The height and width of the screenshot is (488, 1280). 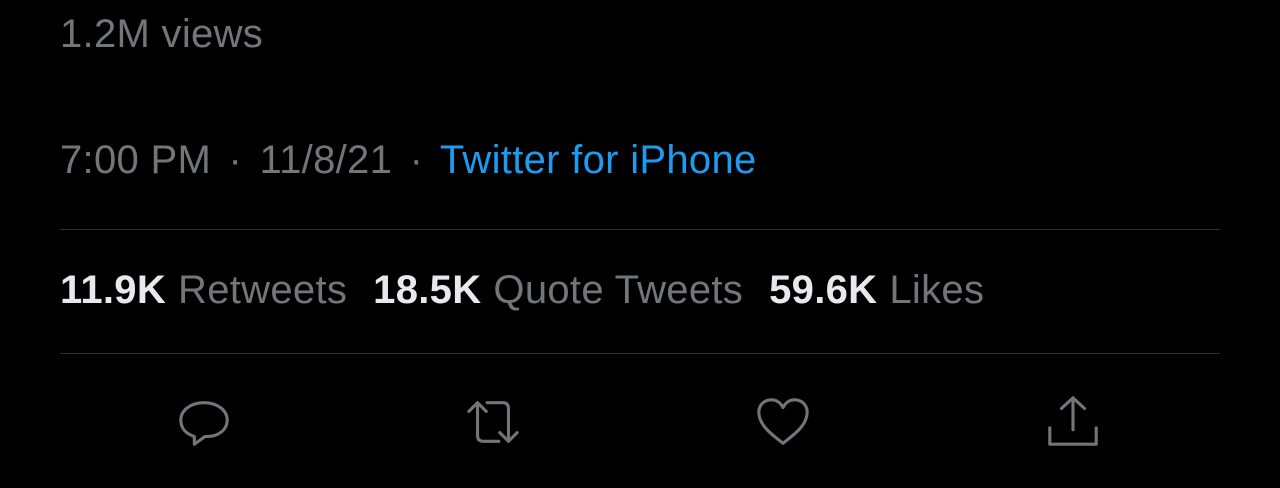 I want to click on retweets-stat: 11.9K Retweets, so click(x=203, y=290).